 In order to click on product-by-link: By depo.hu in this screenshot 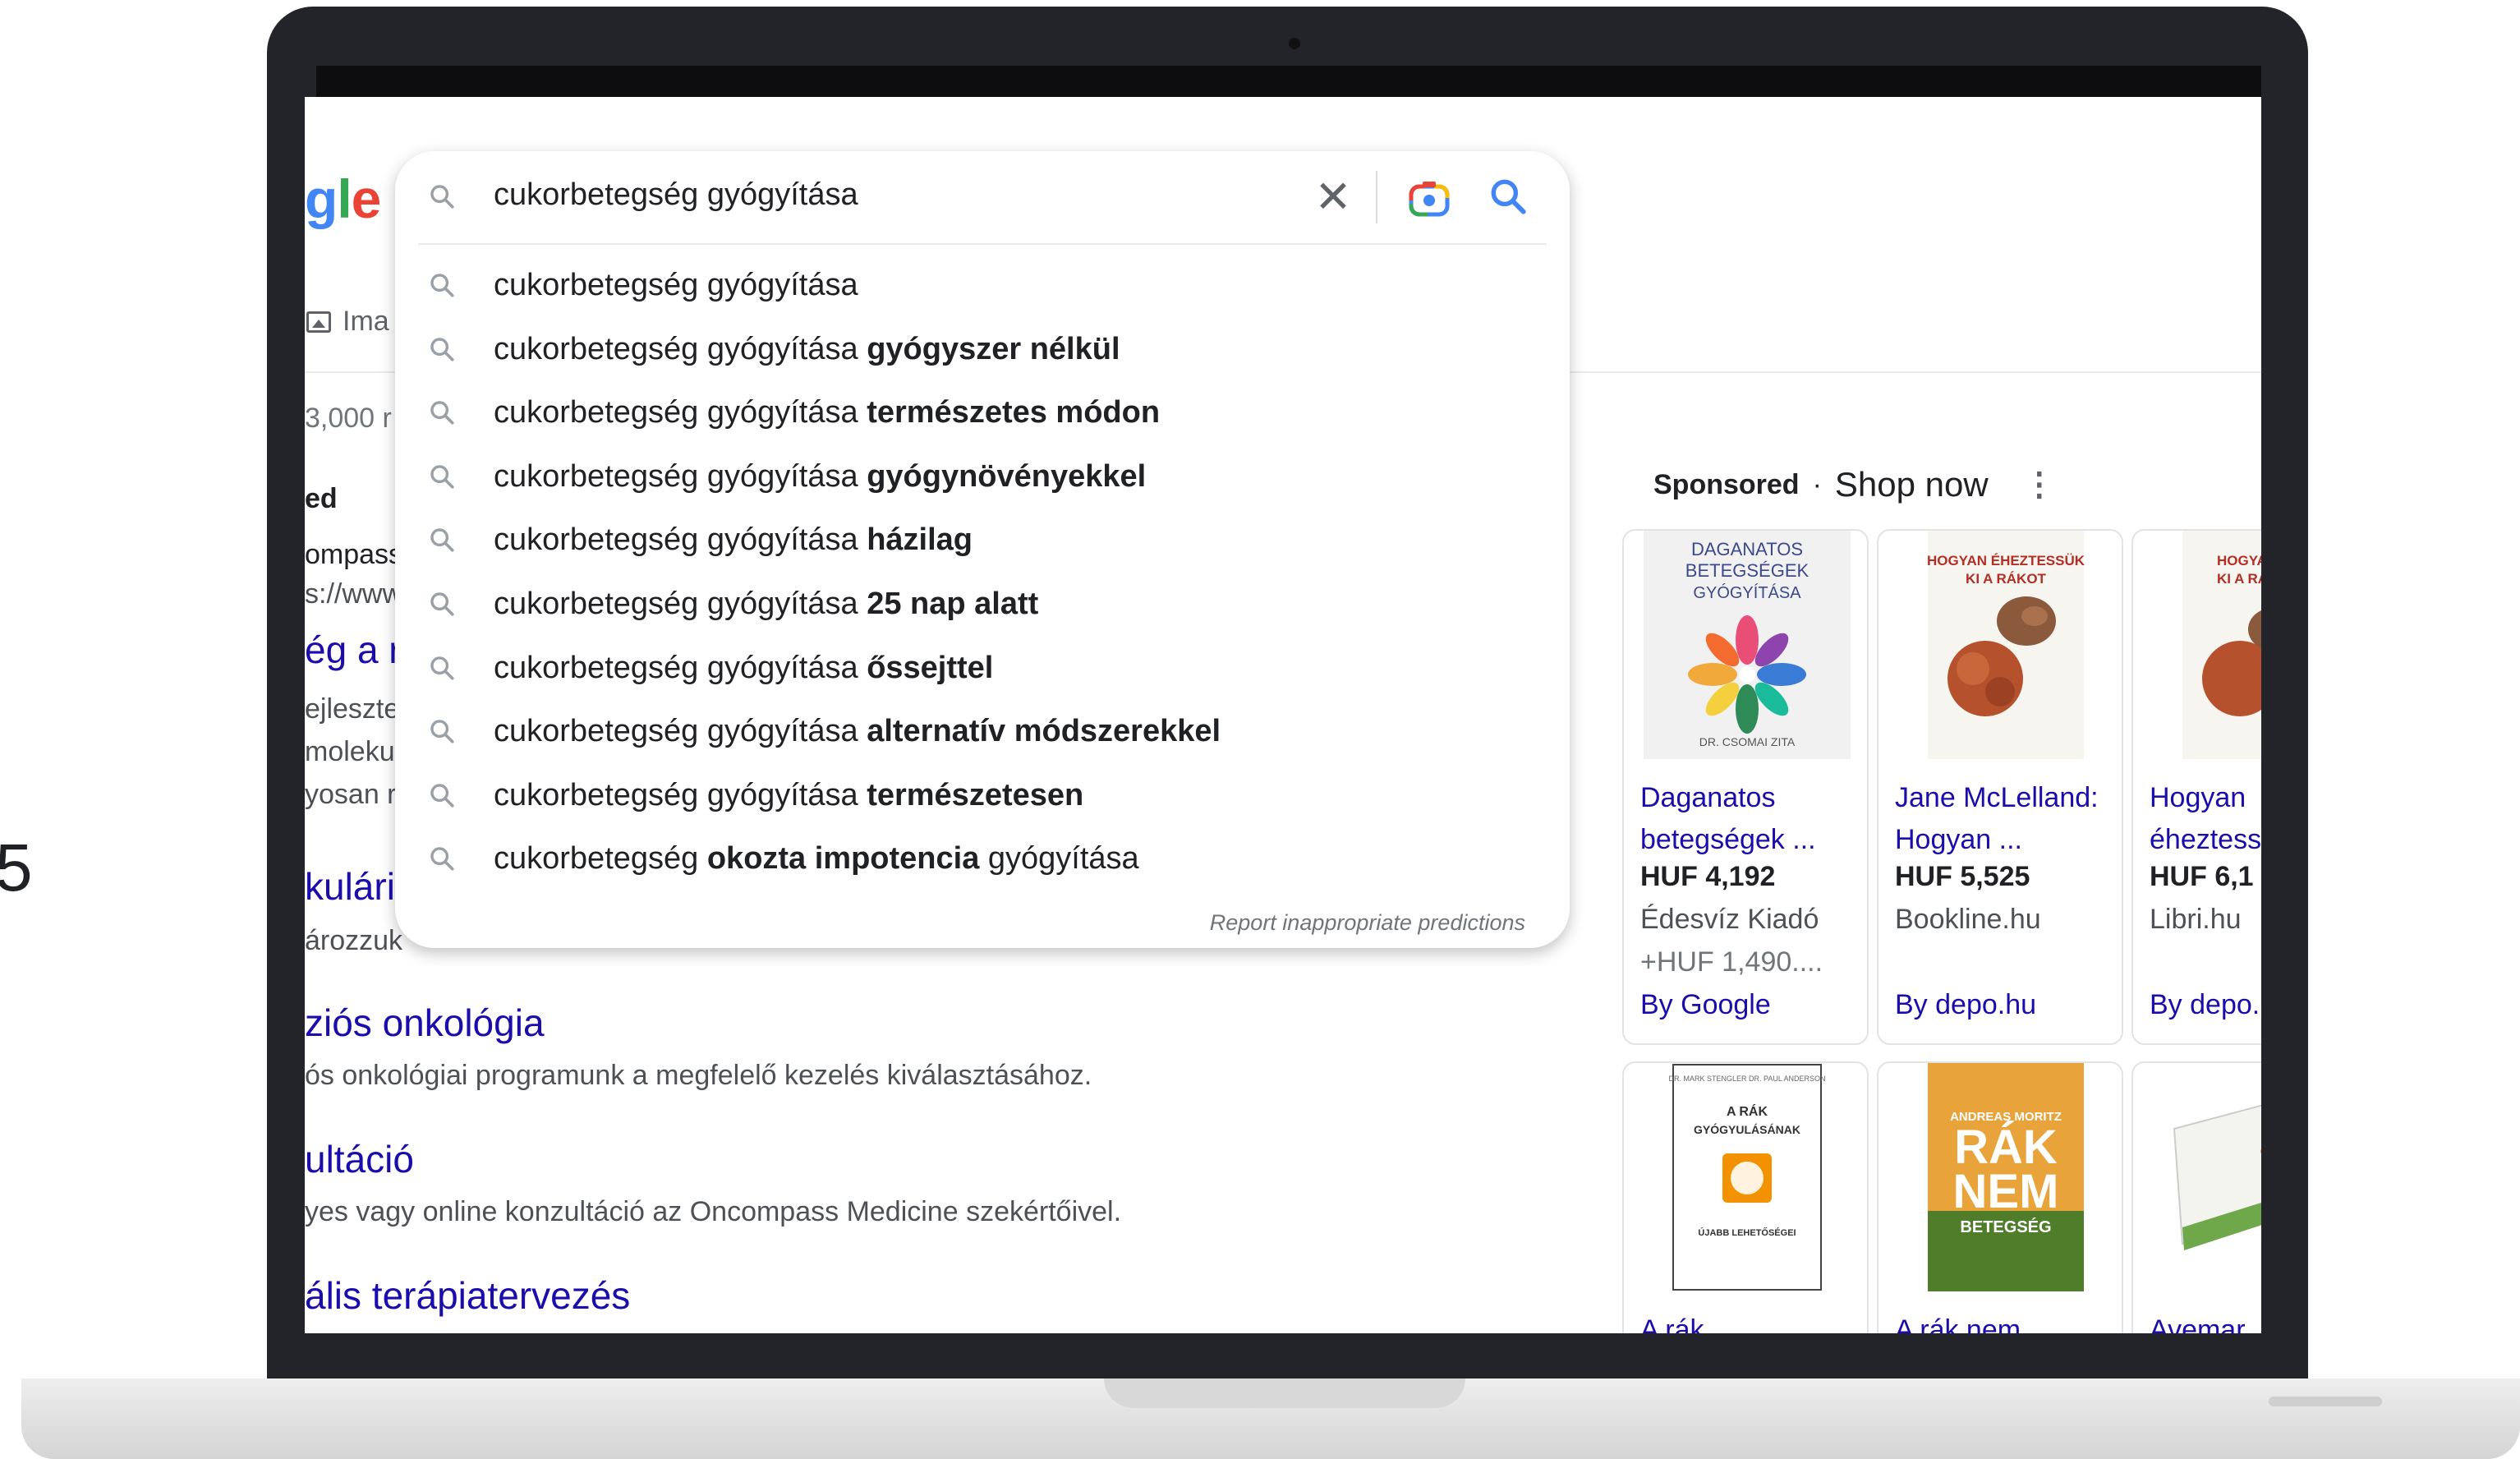, I will do `click(1965, 1005)`.